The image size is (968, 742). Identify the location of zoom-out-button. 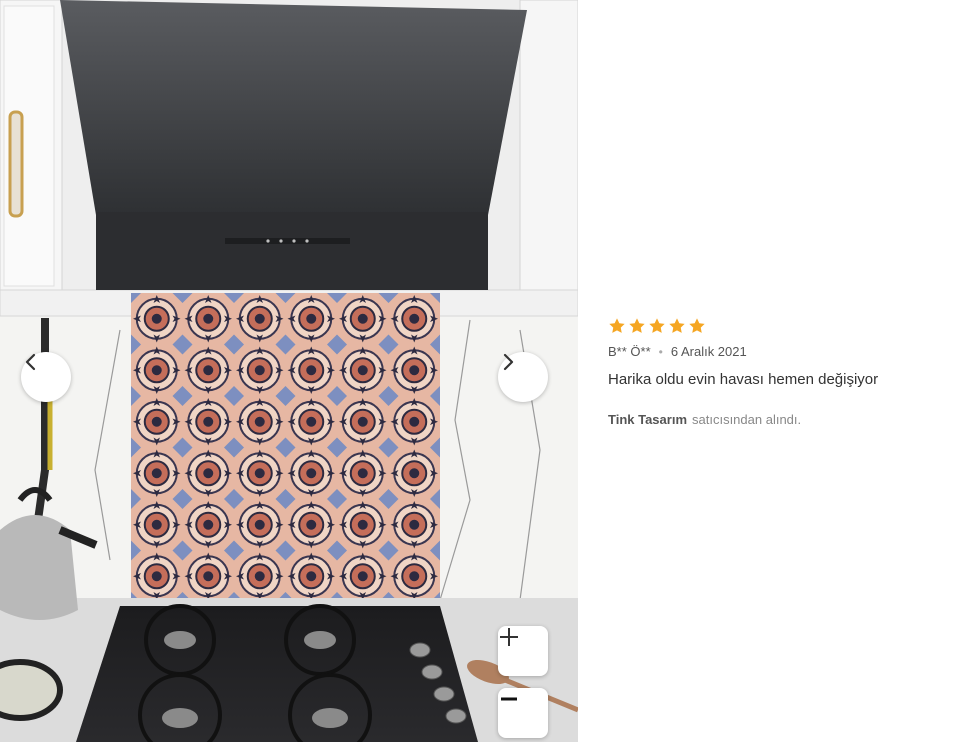
(523, 713).